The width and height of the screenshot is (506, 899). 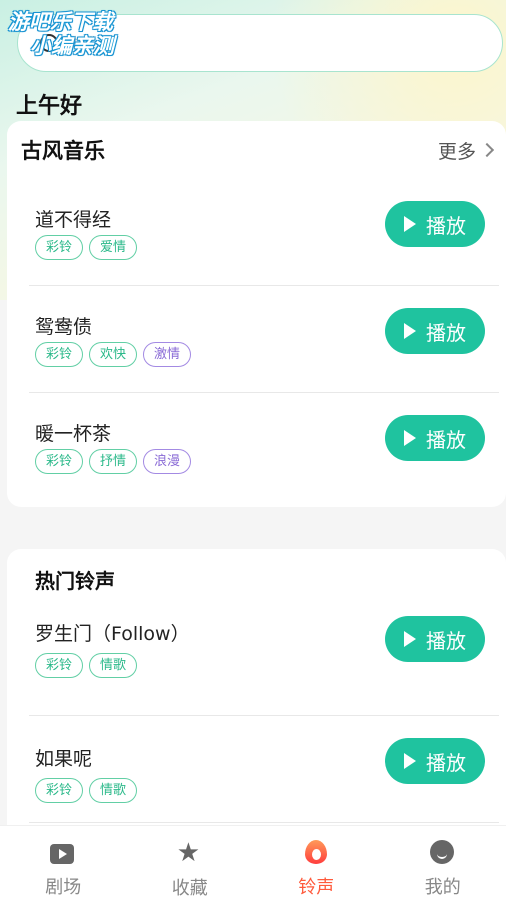 I want to click on tab-theater: 剧场, so click(x=63, y=862).